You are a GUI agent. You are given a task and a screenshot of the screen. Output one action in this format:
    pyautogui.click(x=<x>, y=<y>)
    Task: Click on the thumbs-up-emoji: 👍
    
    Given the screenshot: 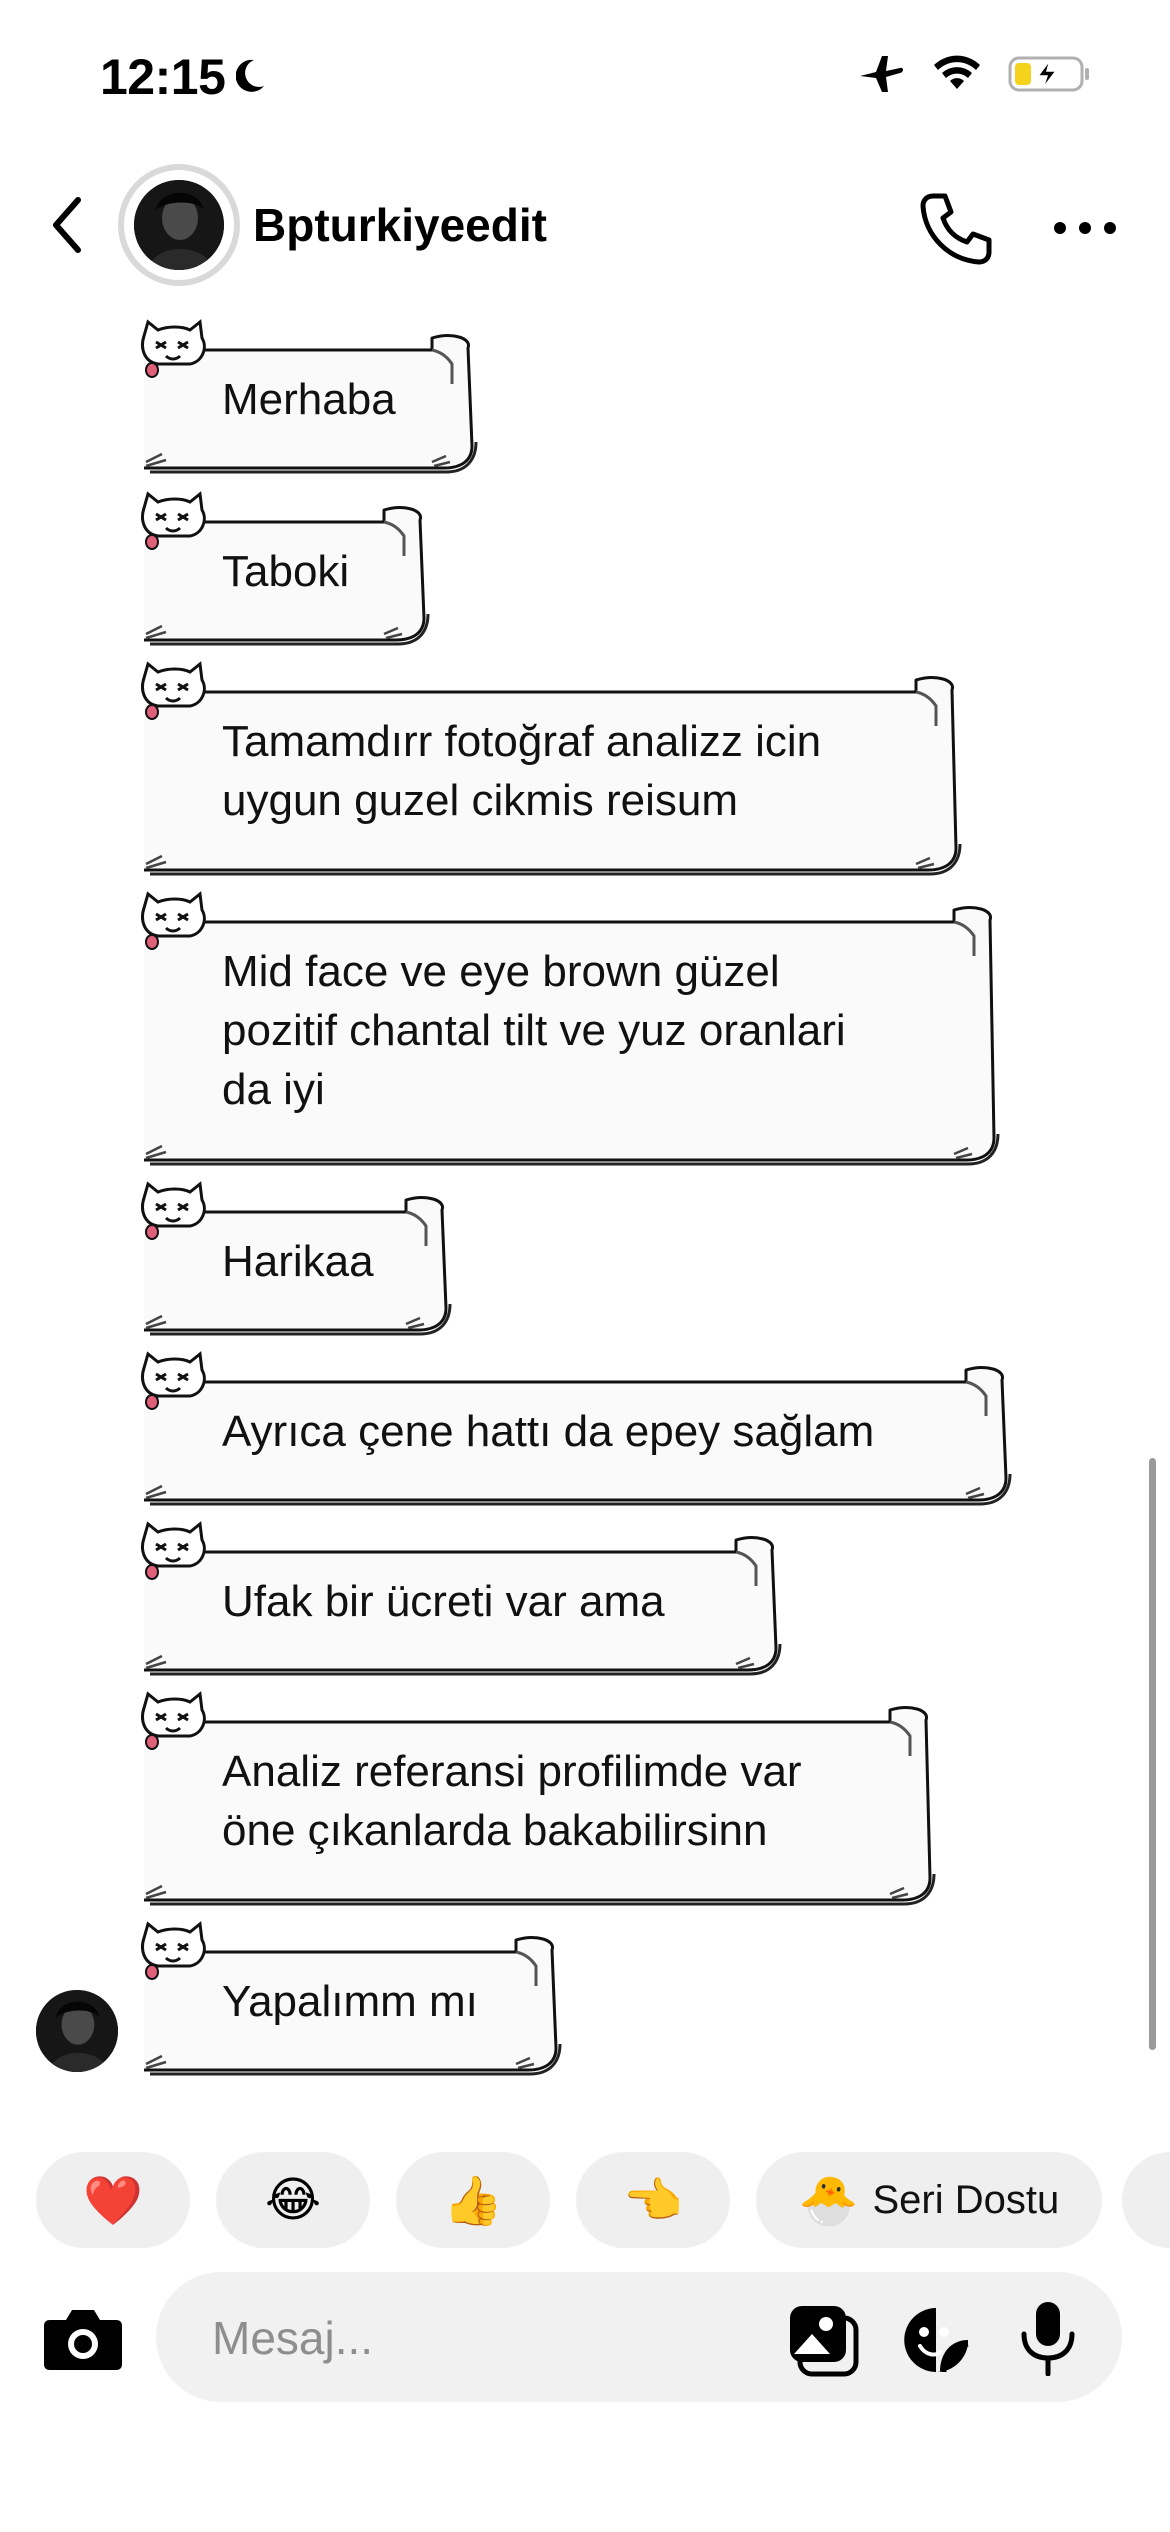 What is the action you would take?
    pyautogui.click(x=473, y=2201)
    